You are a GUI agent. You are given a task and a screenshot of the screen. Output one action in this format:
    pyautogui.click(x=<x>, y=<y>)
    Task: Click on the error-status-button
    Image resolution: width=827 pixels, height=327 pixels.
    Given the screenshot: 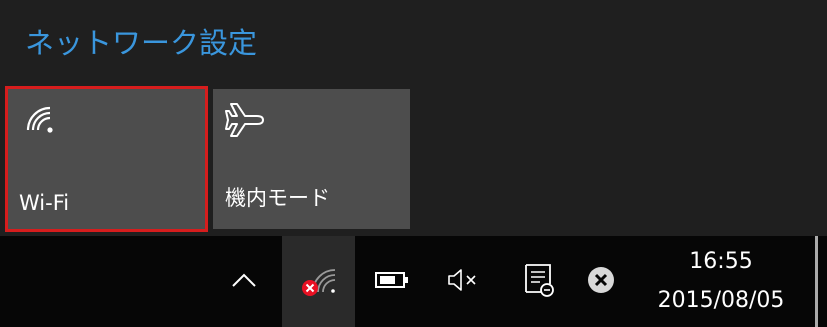 What is the action you would take?
    pyautogui.click(x=601, y=281)
    